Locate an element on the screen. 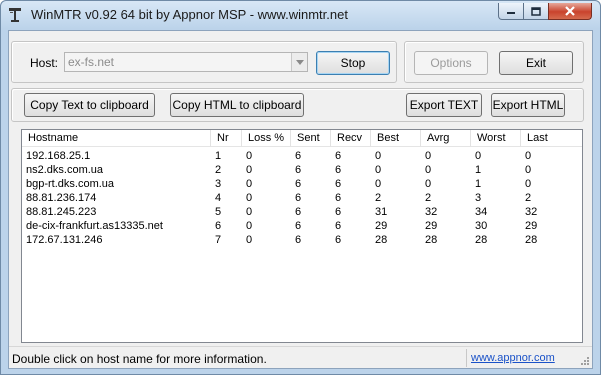 The width and height of the screenshot is (601, 375). col-recv: Recv is located at coordinates (351, 138).